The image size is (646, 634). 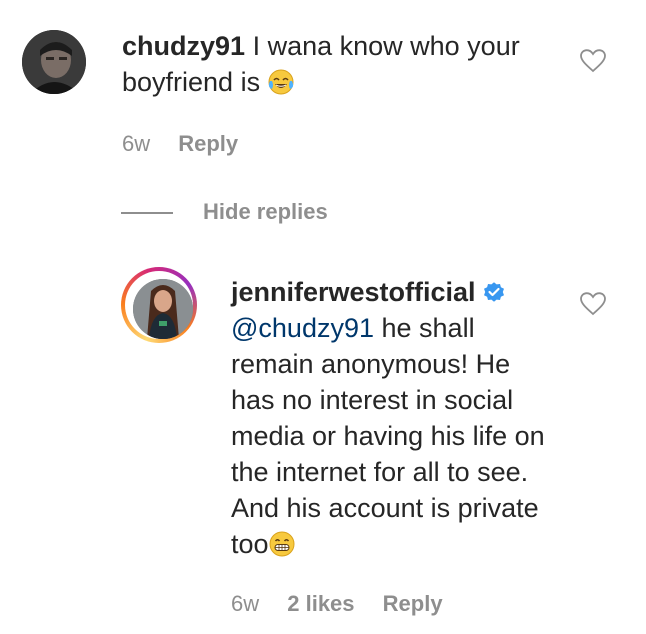 What do you see at coordinates (281, 82) in the screenshot?
I see `face-with-tears-of-joy-icon` at bounding box center [281, 82].